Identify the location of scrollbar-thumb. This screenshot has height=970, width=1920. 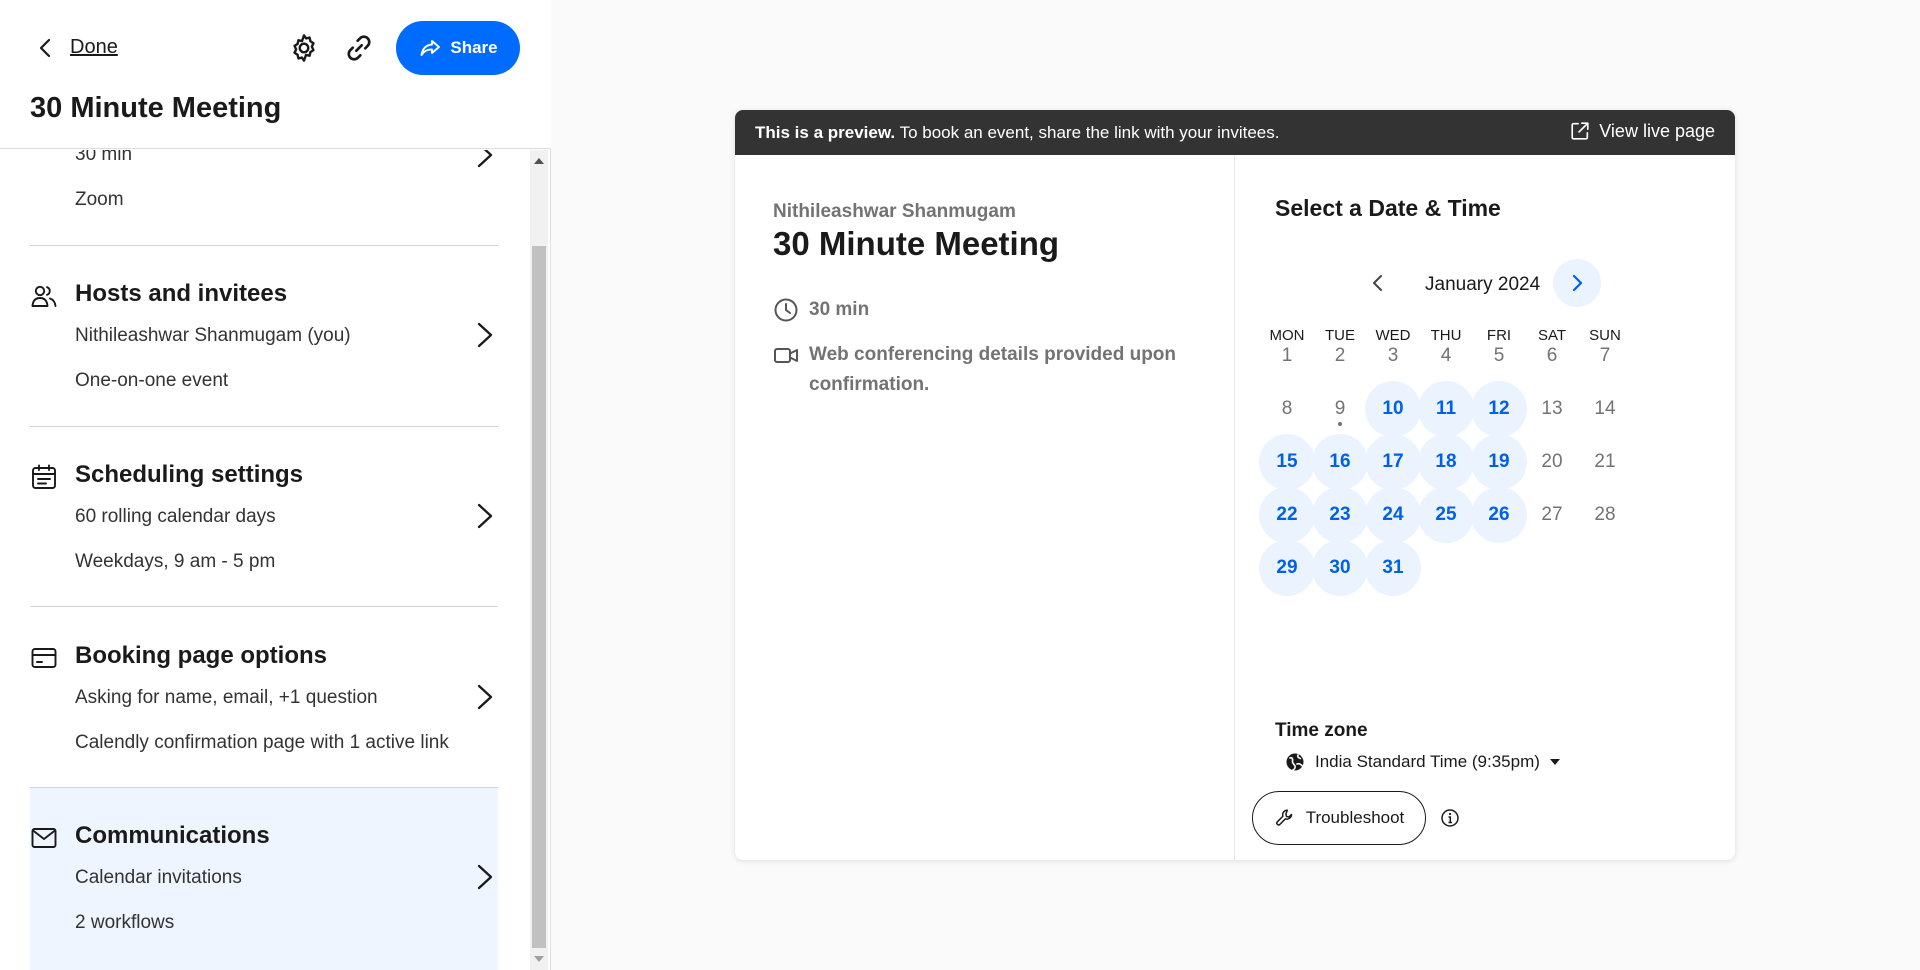
(539, 597).